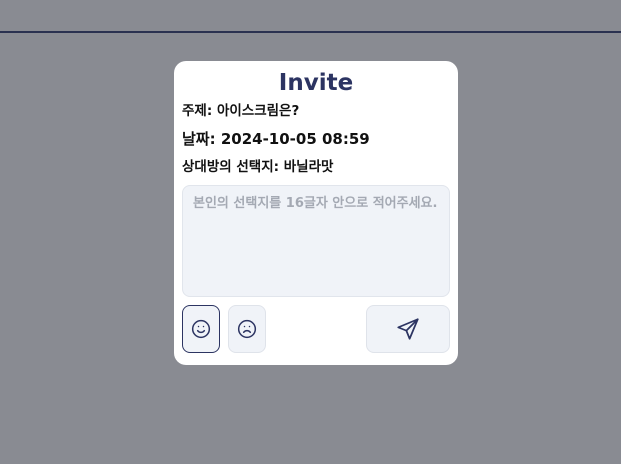 The height and width of the screenshot is (464, 621). What do you see at coordinates (276, 139) in the screenshot?
I see `date-text: 날짜: 2024-10-05 08:59` at bounding box center [276, 139].